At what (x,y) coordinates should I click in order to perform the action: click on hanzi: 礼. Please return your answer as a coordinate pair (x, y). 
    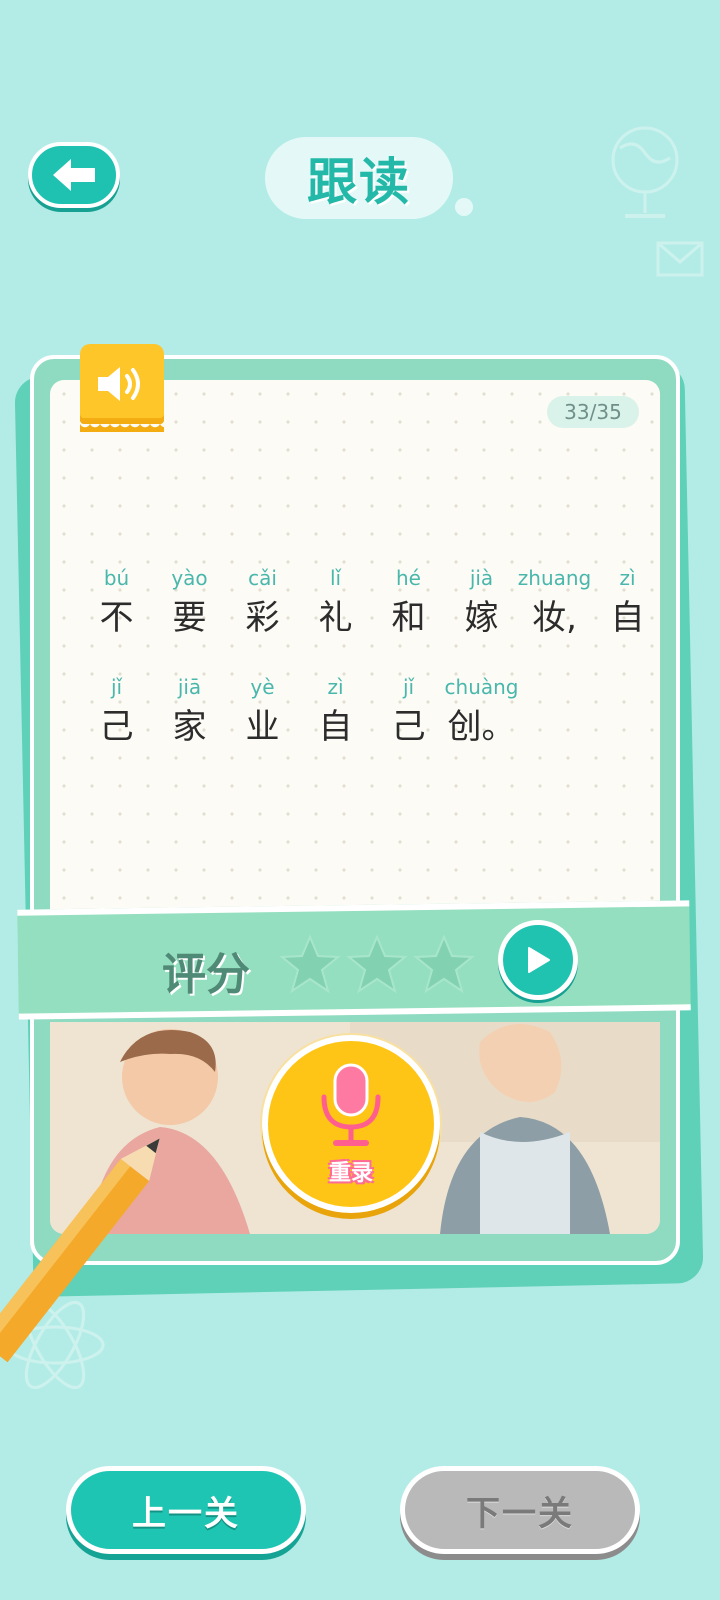
    Looking at the image, I should click on (335, 618).